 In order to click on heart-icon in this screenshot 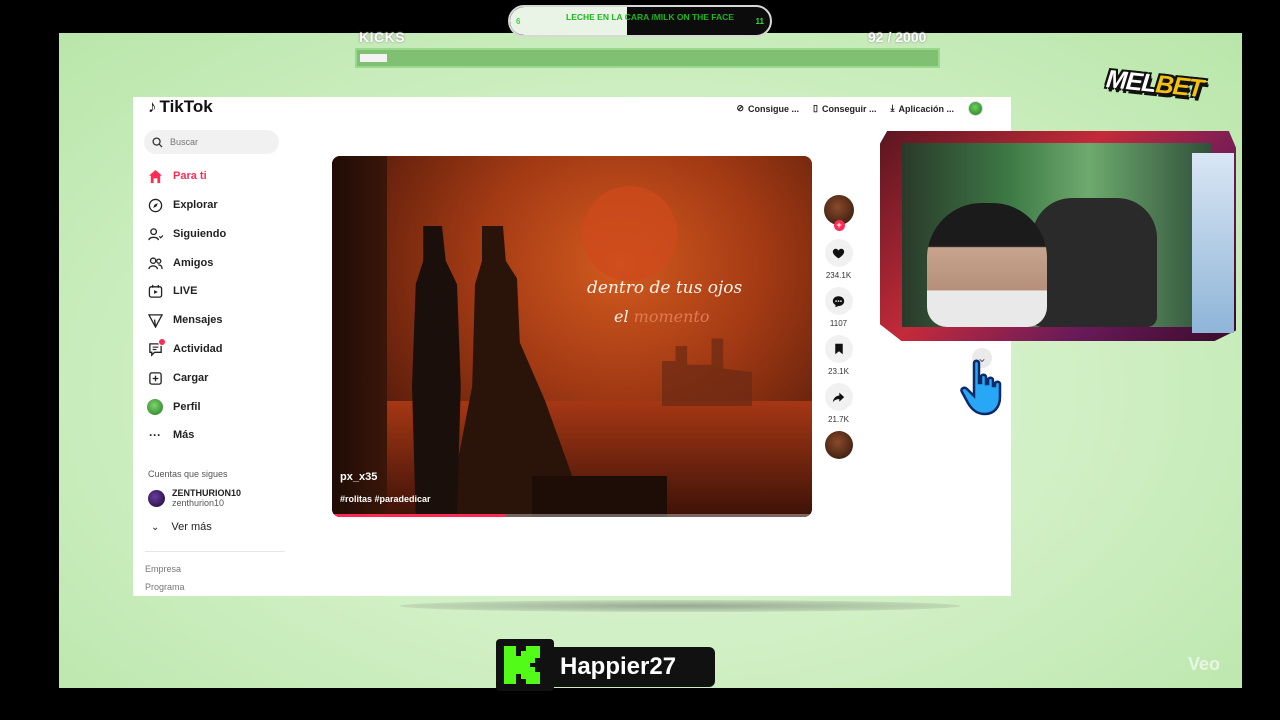, I will do `click(838, 253)`.